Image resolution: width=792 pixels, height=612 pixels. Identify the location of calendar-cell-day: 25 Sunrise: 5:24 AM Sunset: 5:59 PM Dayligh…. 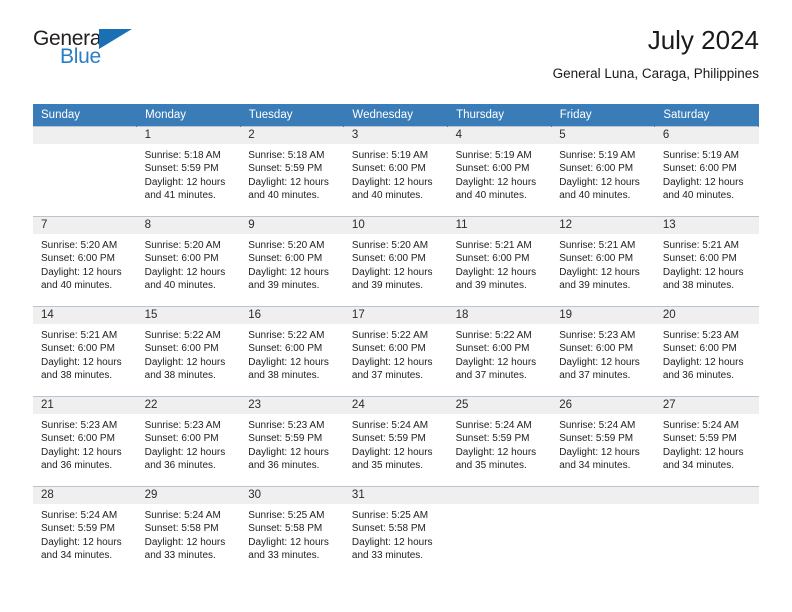
(499, 441).